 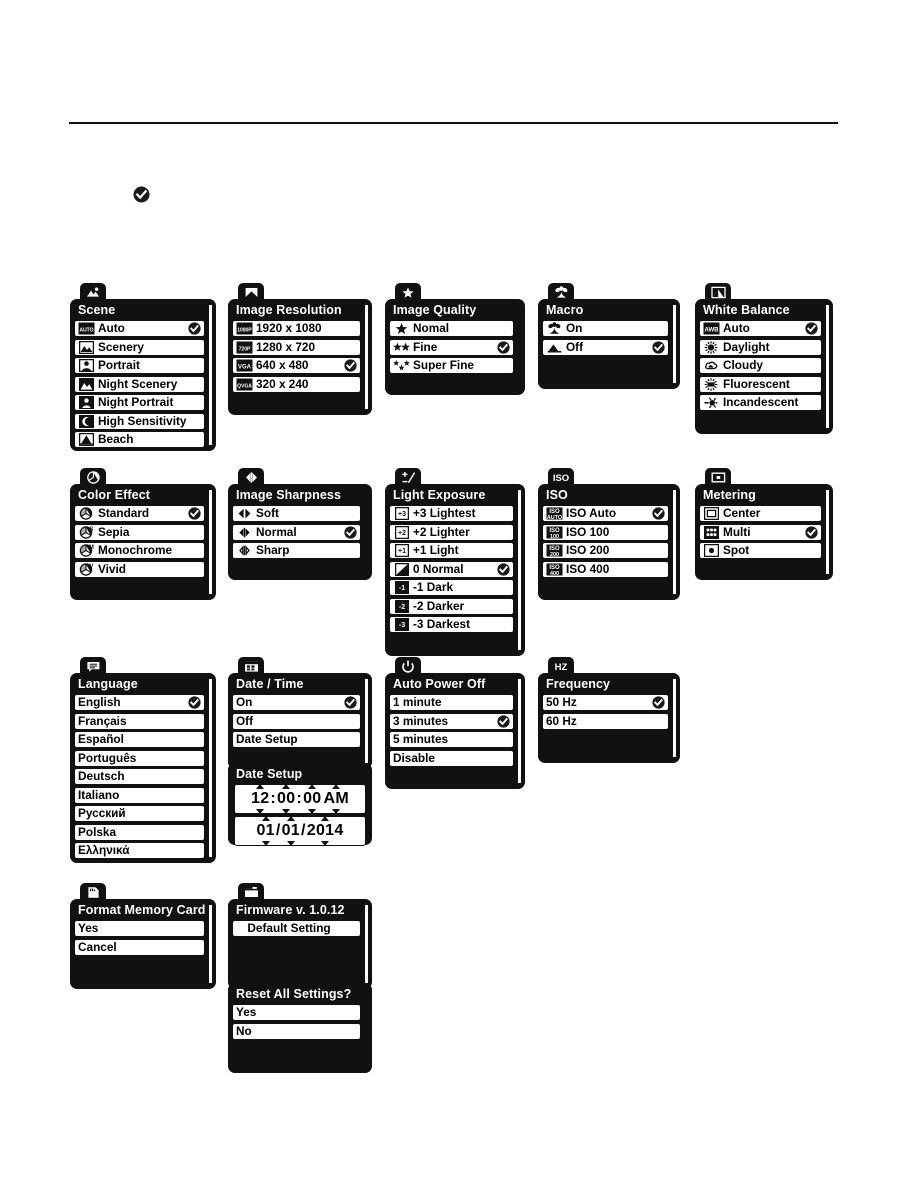 What do you see at coordinates (296, 739) in the screenshot?
I see `menu-item: Date Setup` at bounding box center [296, 739].